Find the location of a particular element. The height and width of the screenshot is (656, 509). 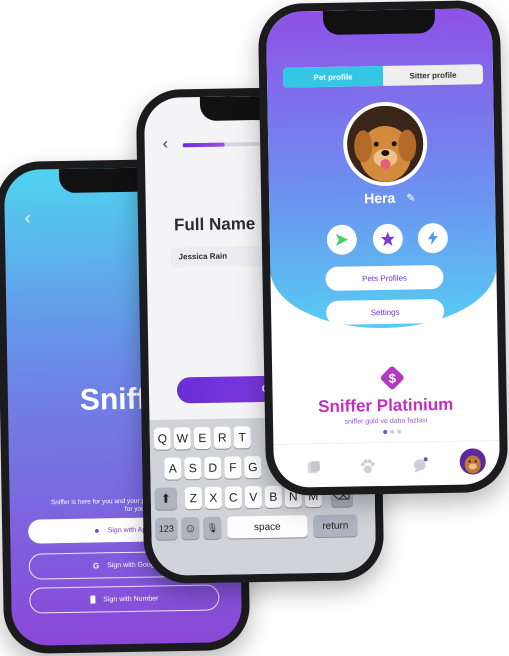

phone-icon is located at coordinates (93, 599).